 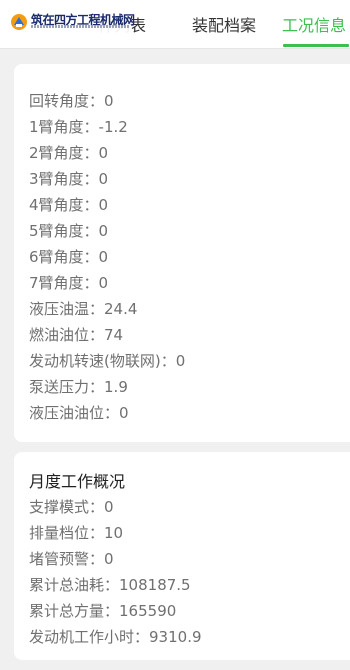 What do you see at coordinates (69, 231) in the screenshot?
I see `arm5-angle-row: 5臂角度：0` at bounding box center [69, 231].